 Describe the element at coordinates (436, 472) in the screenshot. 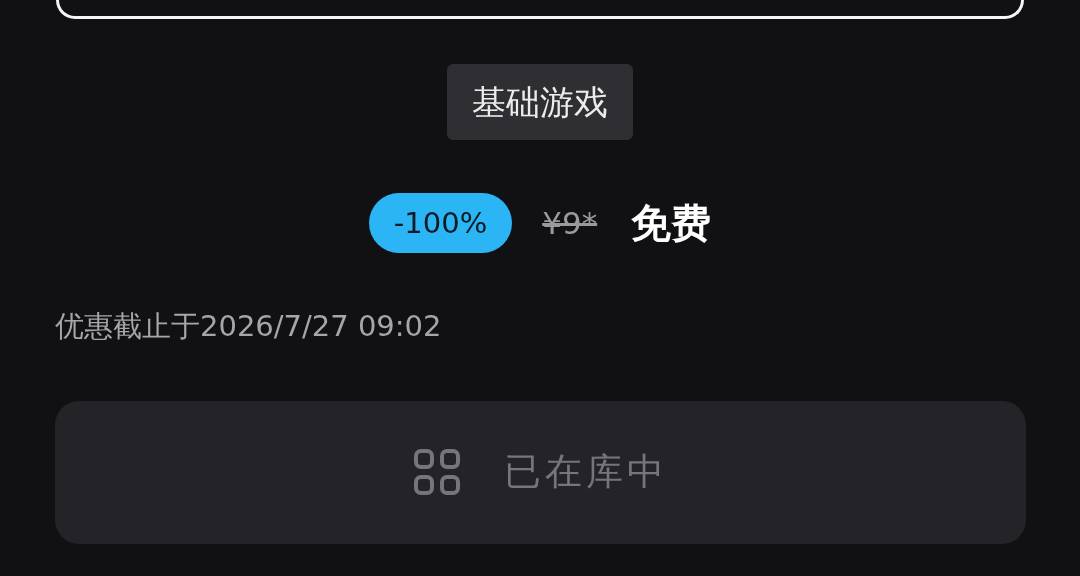

I see `grid-icon` at that location.